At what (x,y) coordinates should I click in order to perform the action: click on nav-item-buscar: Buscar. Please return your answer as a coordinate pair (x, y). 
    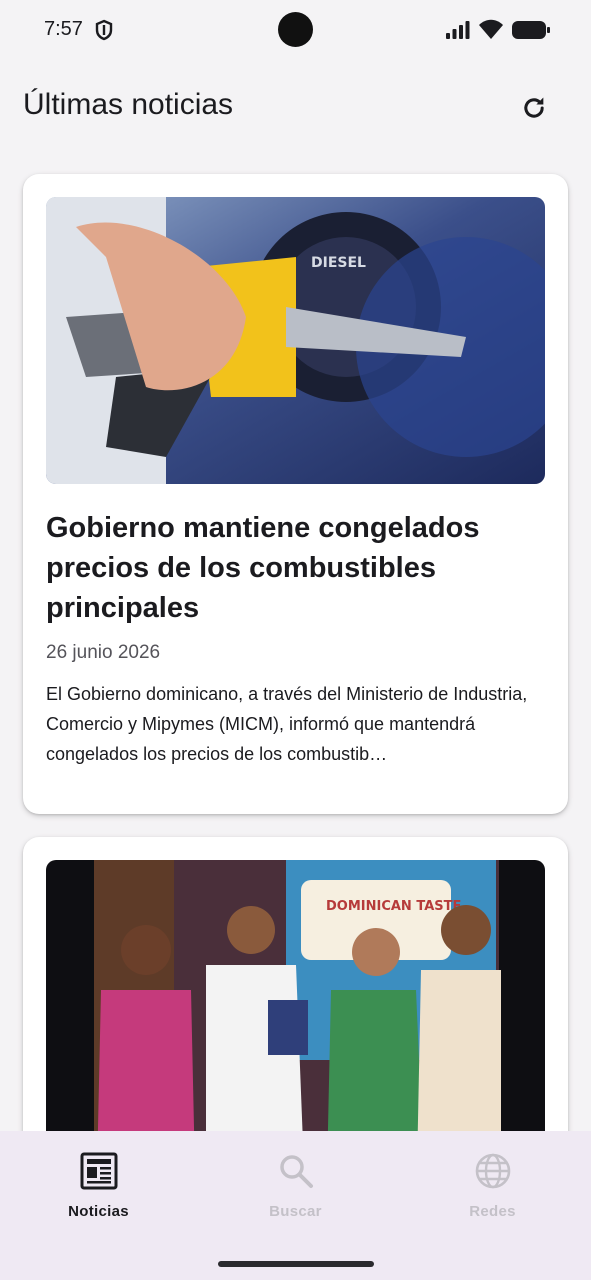
    Looking at the image, I should click on (295, 1186).